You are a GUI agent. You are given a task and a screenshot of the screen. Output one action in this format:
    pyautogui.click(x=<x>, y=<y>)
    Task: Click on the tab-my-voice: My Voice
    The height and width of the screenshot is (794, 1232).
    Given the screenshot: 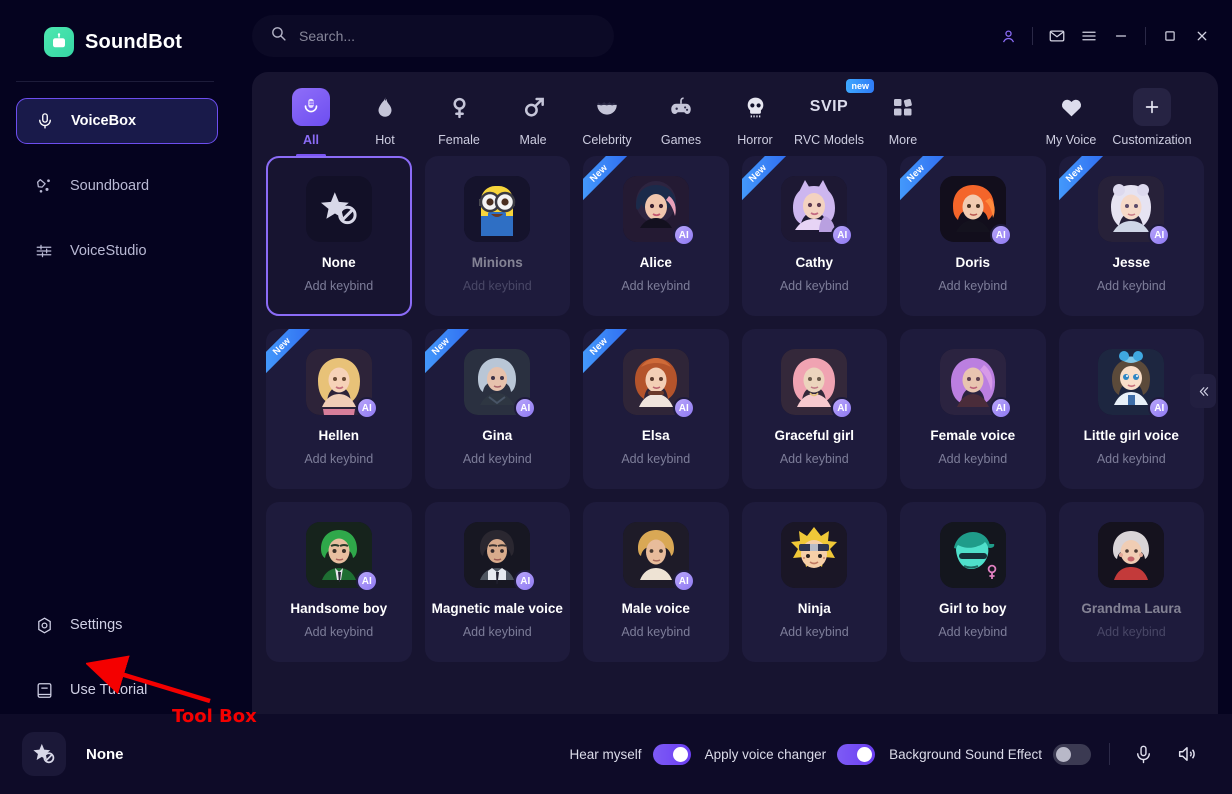 What is the action you would take?
    pyautogui.click(x=1071, y=116)
    